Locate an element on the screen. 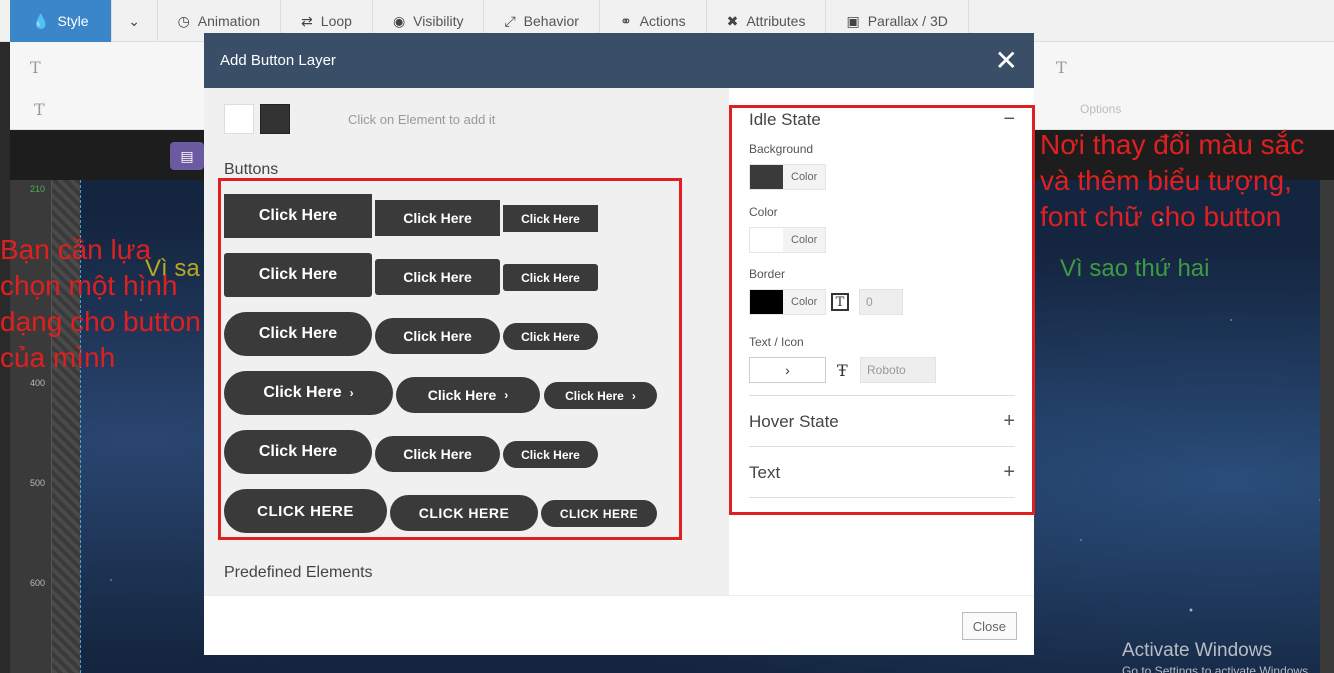 The height and width of the screenshot is (673, 1334). text-color-chip is located at coordinates (766, 240).